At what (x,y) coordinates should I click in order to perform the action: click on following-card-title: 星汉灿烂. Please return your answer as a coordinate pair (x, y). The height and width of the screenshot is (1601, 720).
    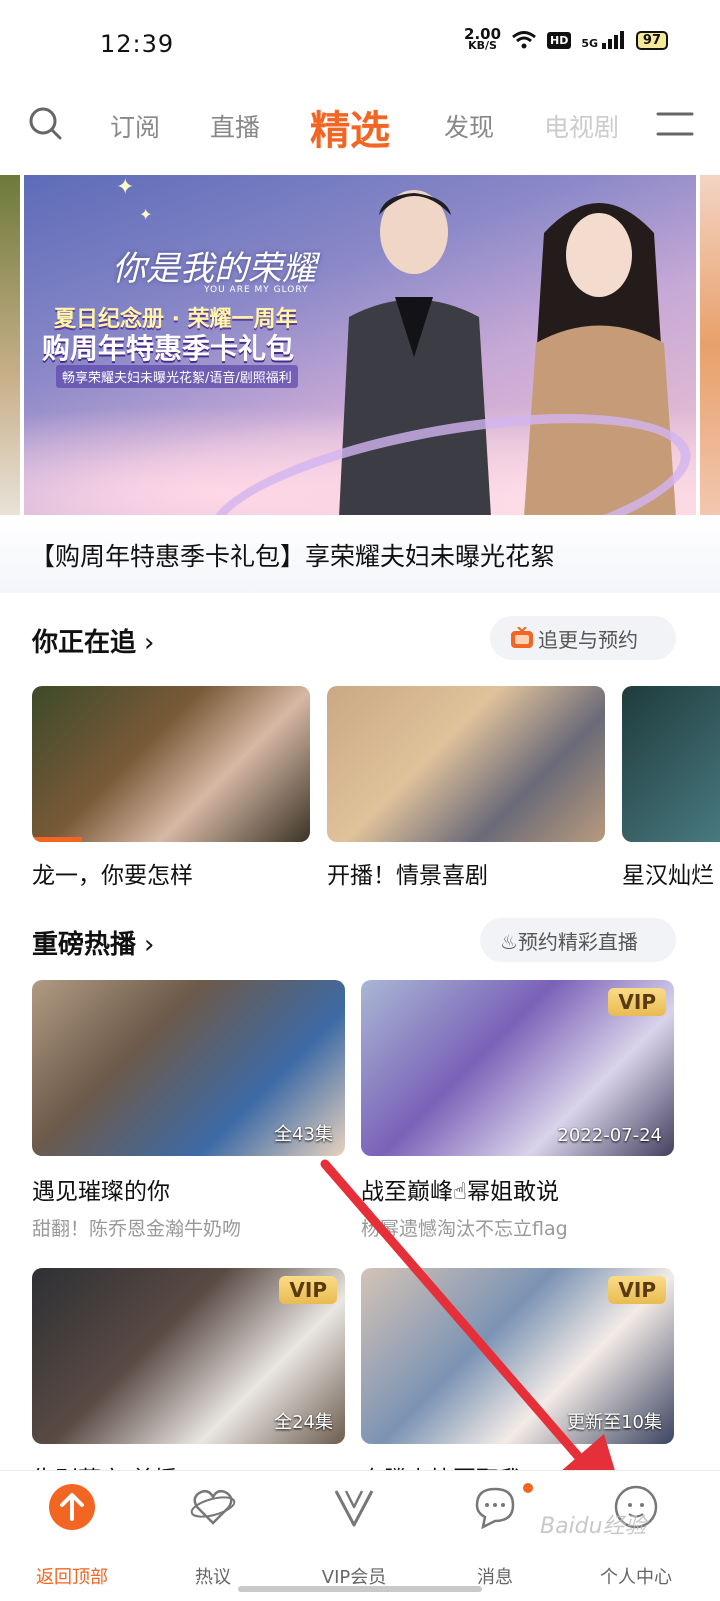
    Looking at the image, I should click on (671, 873).